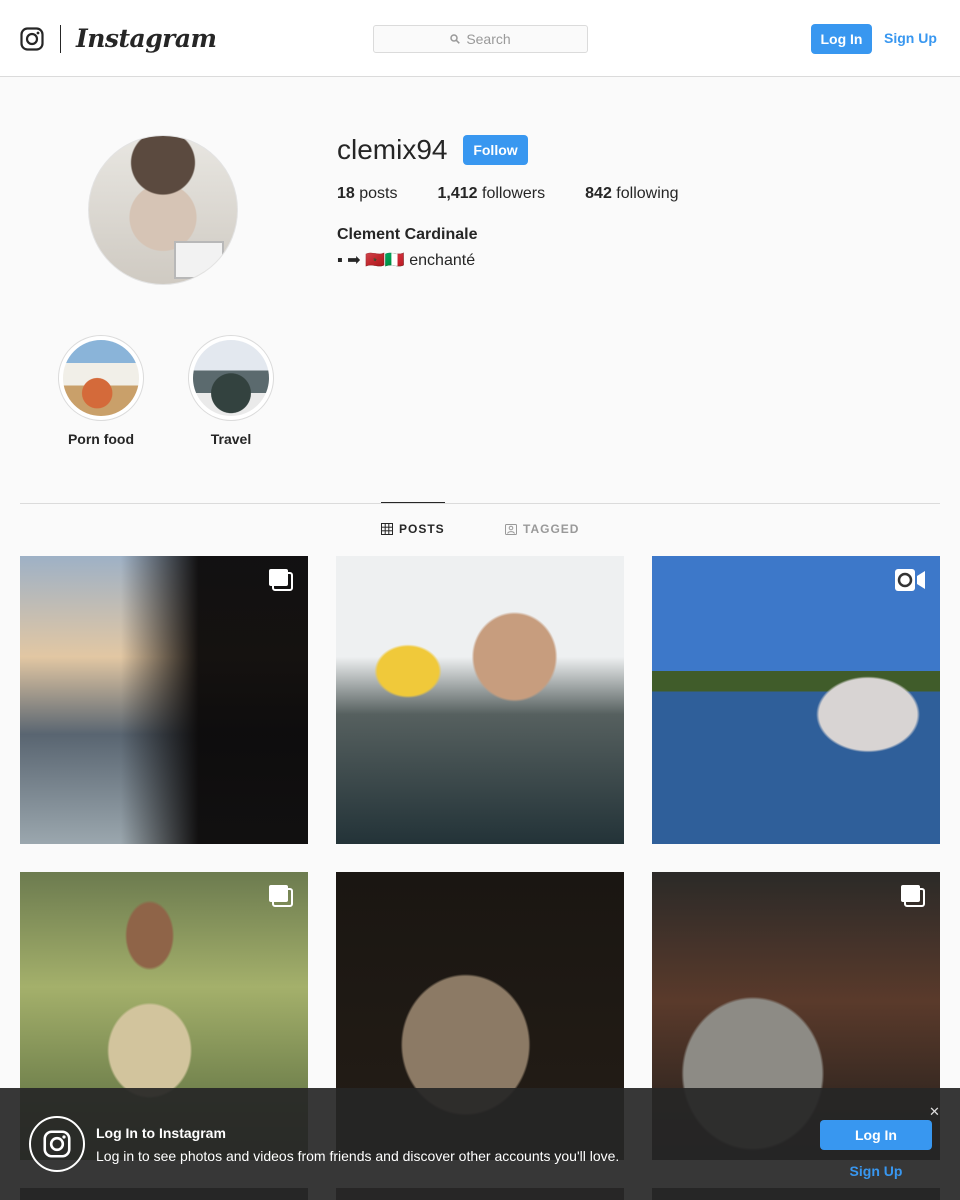 The height and width of the screenshot is (1200, 960). Describe the element at coordinates (146, 38) in the screenshot. I see `instagram-wordmark-logo: Instagram` at that location.